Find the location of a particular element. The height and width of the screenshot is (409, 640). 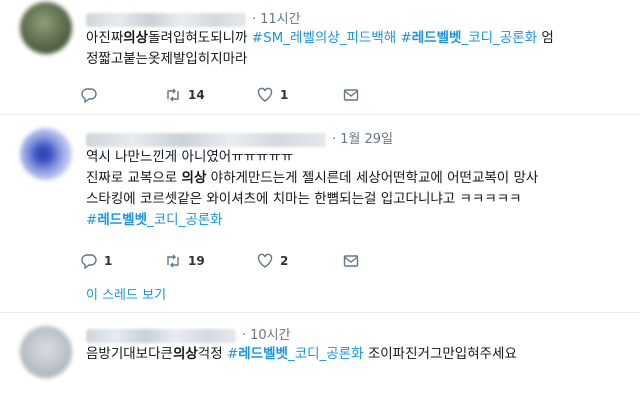

tweet-text: 음방기대보다큰의상걱정 #레드벨벳_코디_공론화 조이파진거그만입혀주세요 is located at coordinates (356, 354).